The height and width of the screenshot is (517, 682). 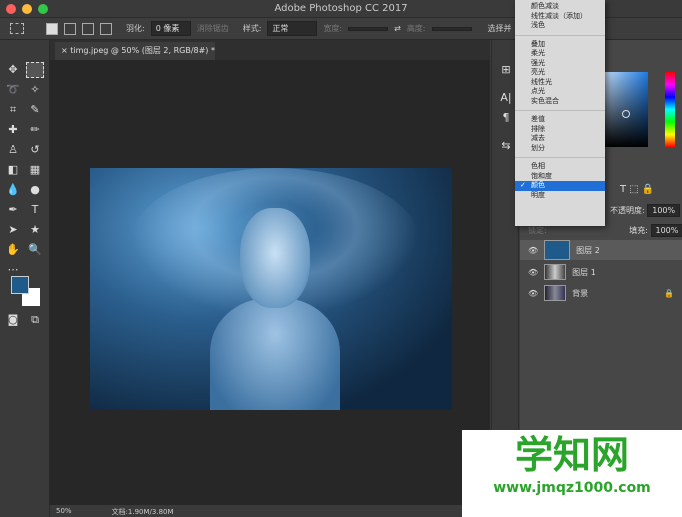 What do you see at coordinates (252, 28) in the screenshot?
I see `style-label: 样式:` at bounding box center [252, 28].